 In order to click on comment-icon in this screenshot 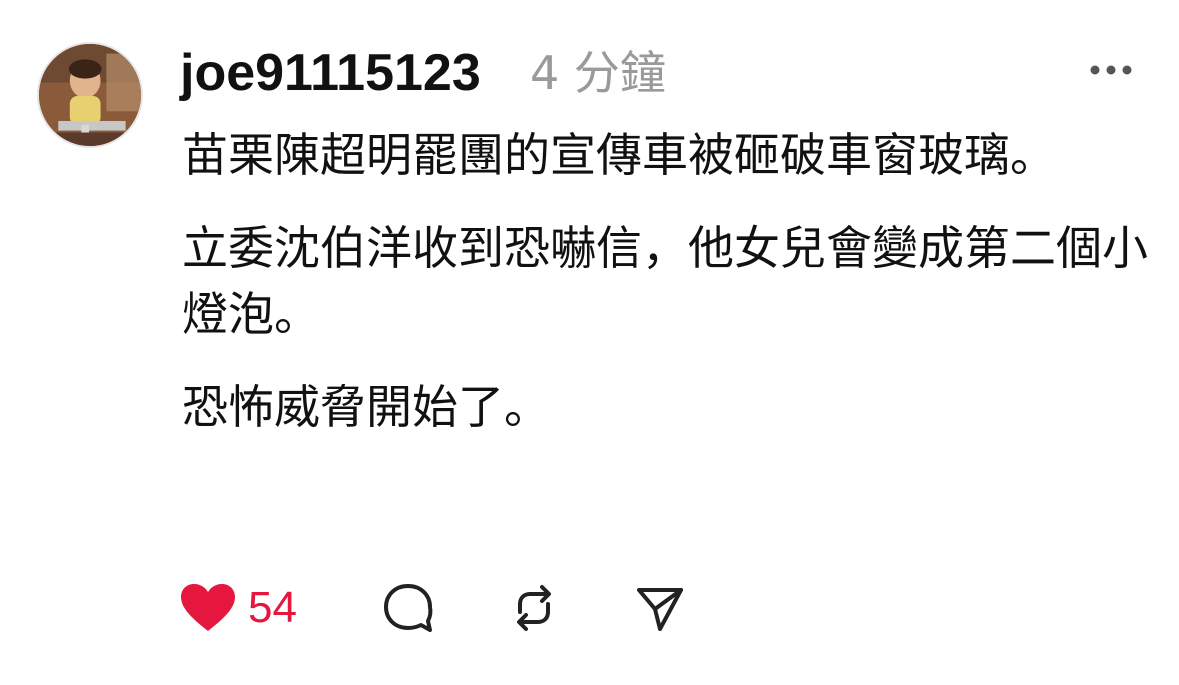, I will do `click(408, 608)`.